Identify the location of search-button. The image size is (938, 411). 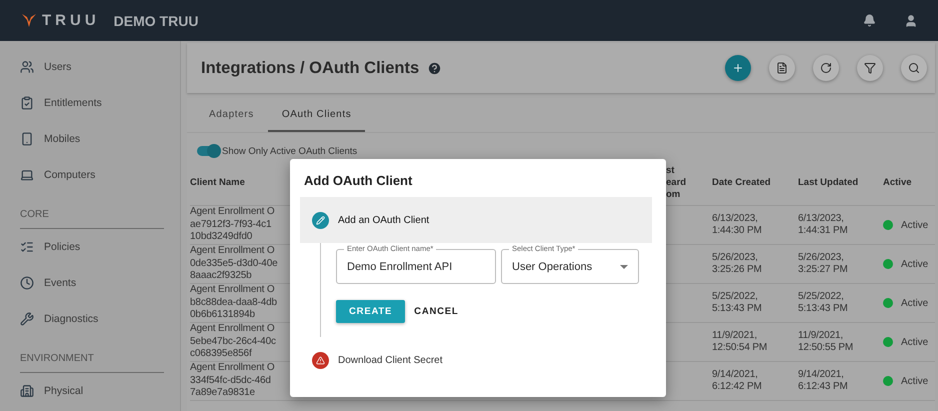
(914, 68).